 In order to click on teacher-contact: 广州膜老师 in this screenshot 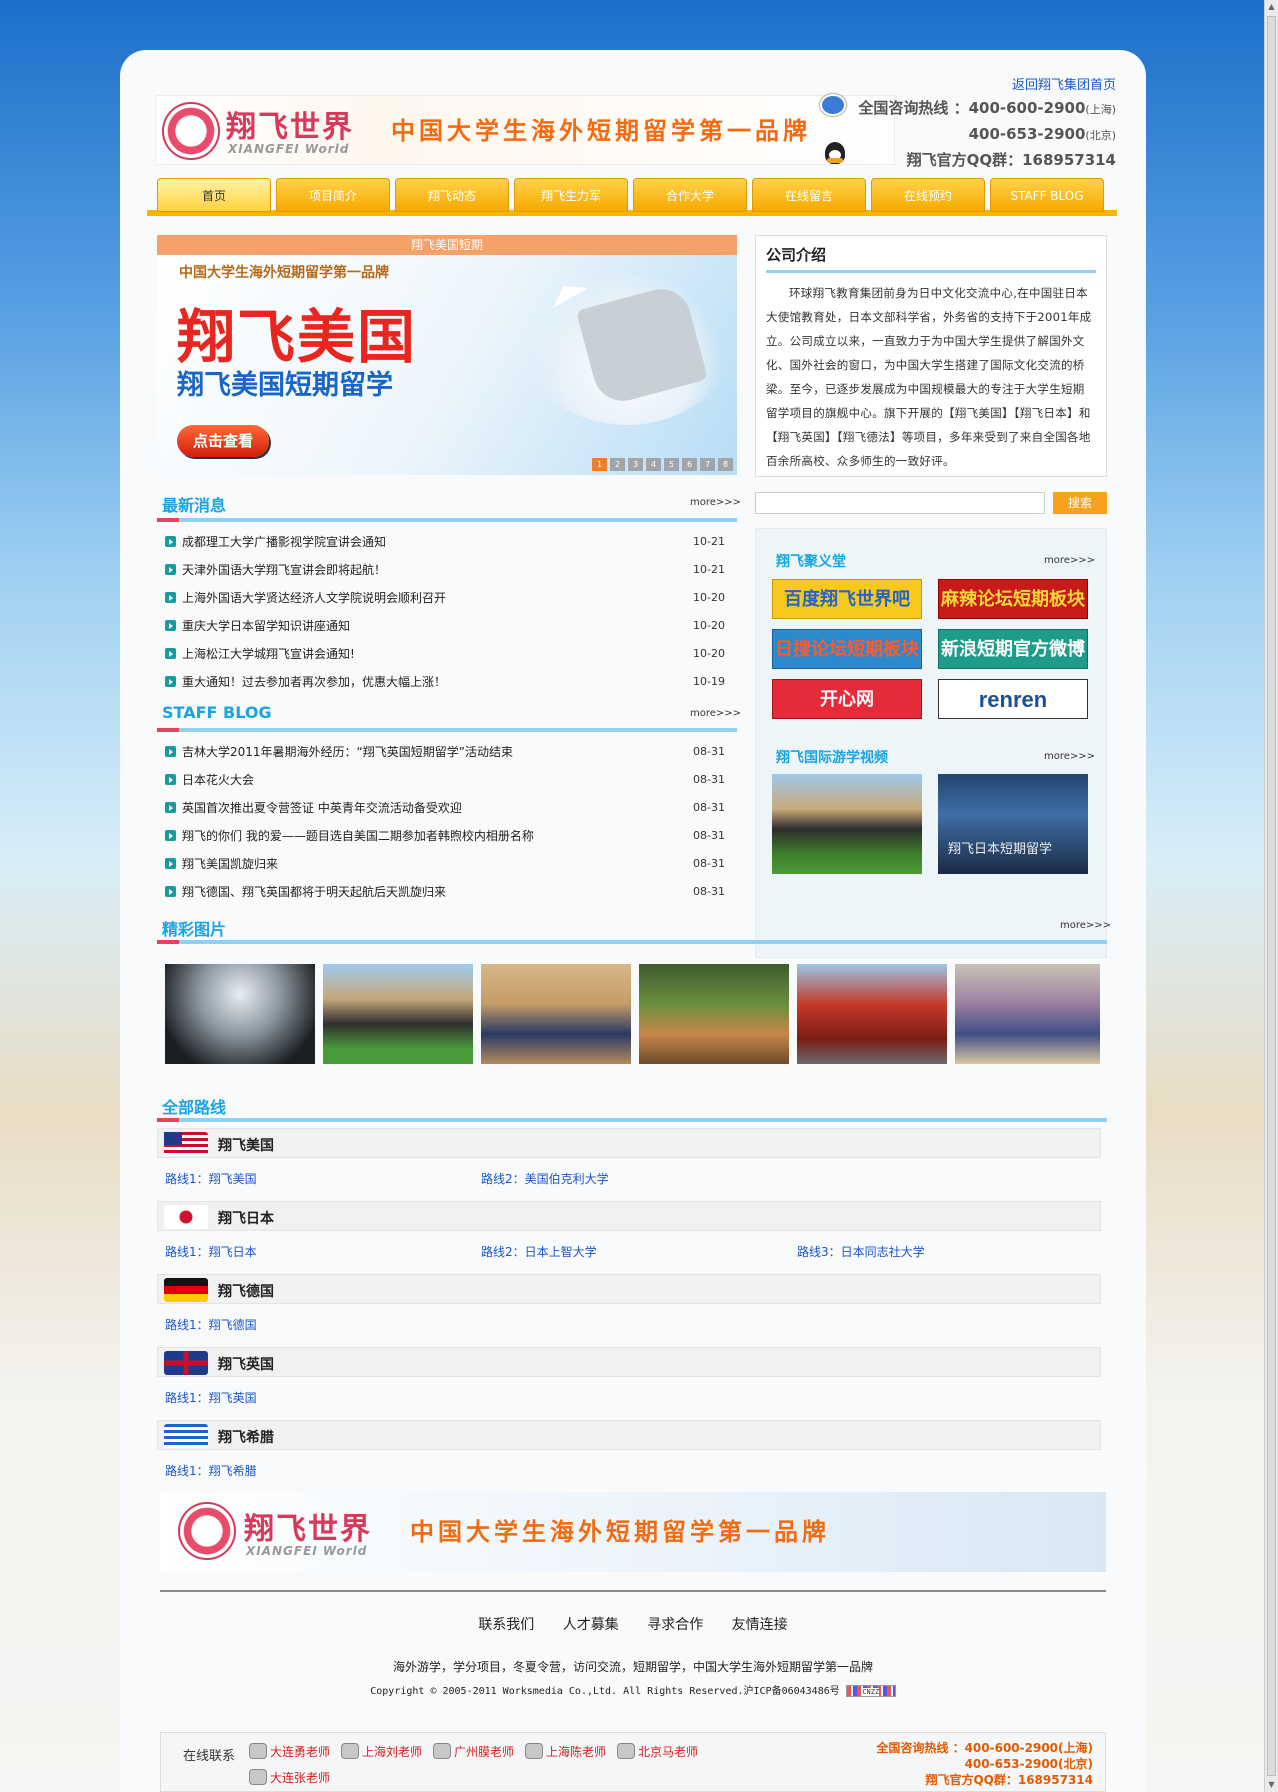, I will do `click(473, 1751)`.